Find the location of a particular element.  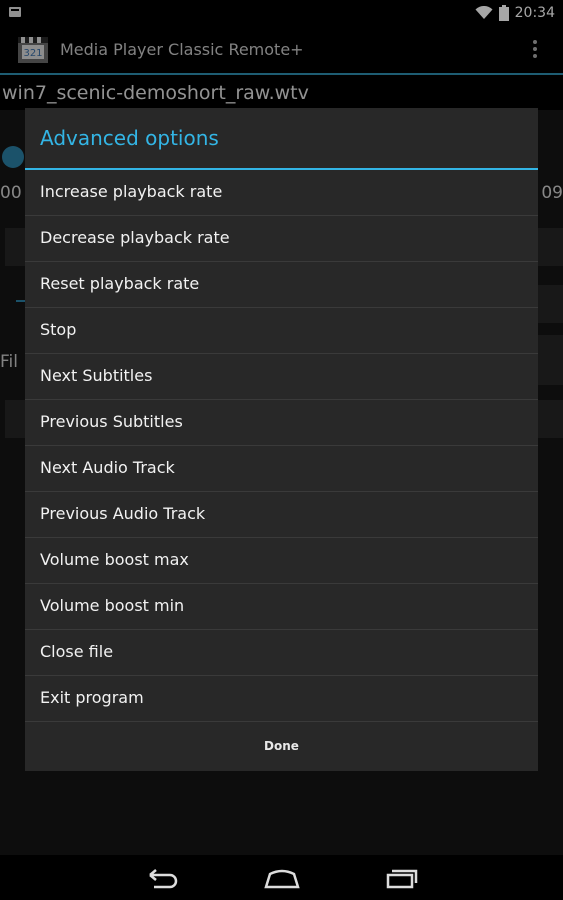

navigation-bar is located at coordinates (281, 877).